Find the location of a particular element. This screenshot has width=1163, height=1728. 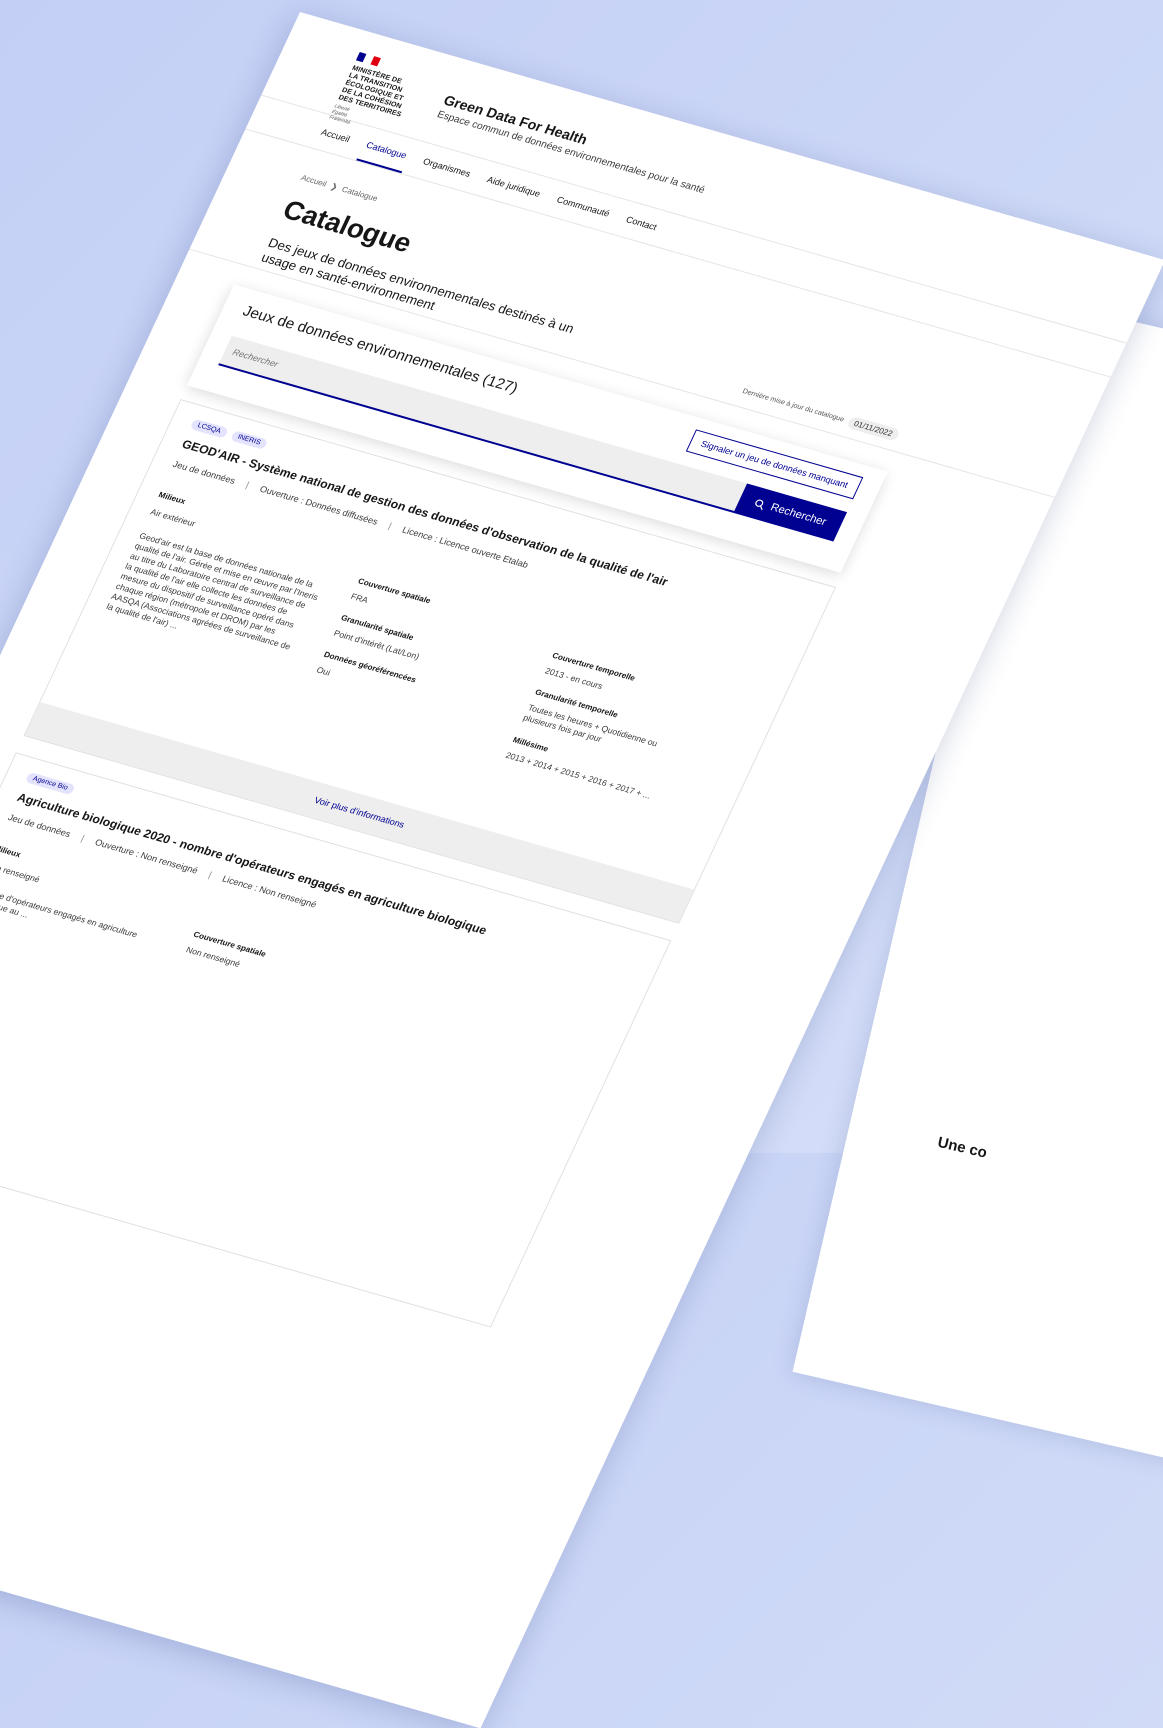

producer-tag: LCSQA is located at coordinates (209, 428).